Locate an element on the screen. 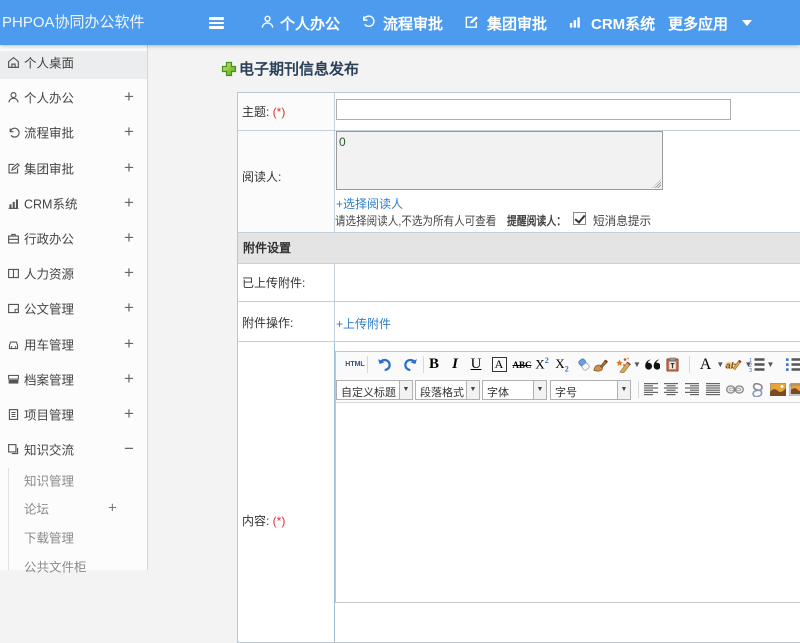 Image resolution: width=800 pixels, height=643 pixels. svg-text: 3 is located at coordinates (750, 370).